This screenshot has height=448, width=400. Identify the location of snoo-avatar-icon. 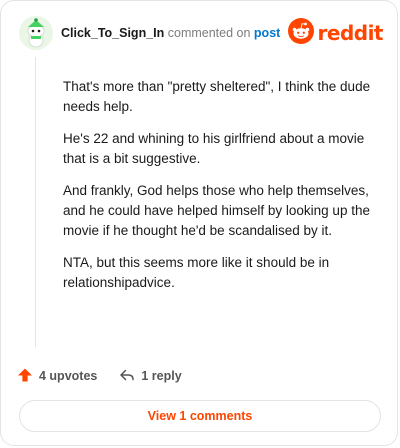
(36, 33).